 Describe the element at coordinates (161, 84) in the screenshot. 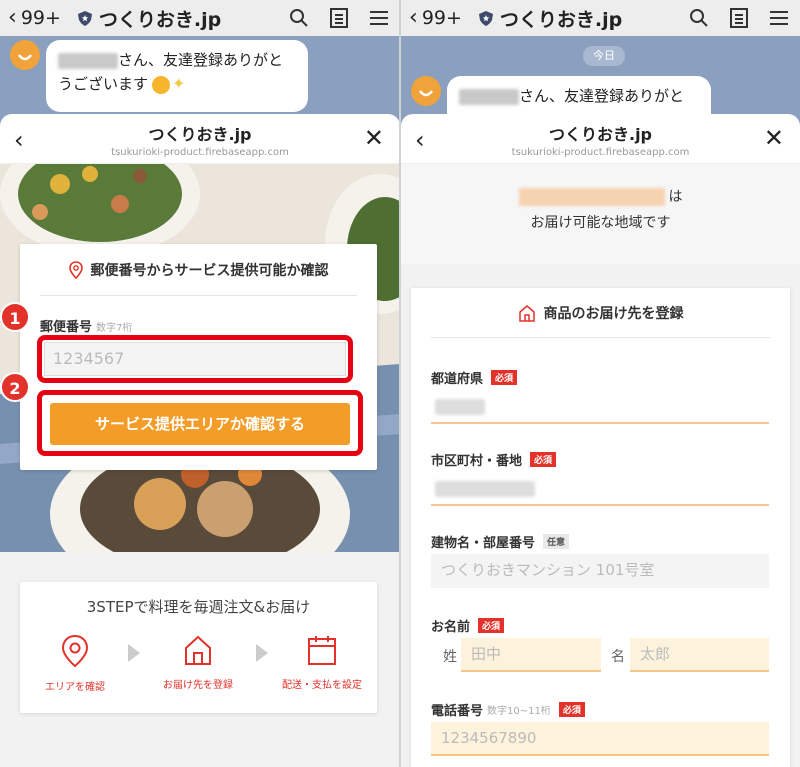

I see `grin-emoji-icon` at that location.